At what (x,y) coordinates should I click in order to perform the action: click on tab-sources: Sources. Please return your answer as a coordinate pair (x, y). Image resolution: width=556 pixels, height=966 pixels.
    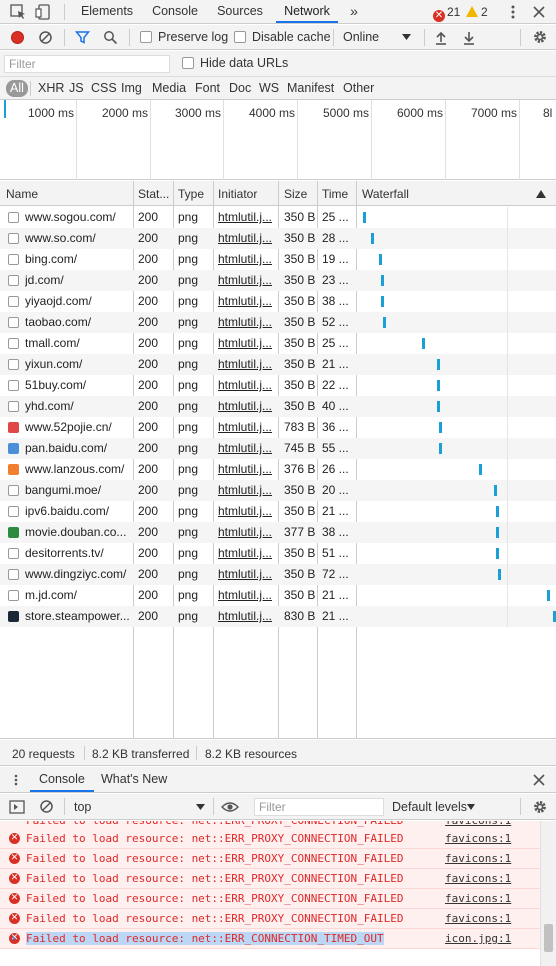
    Looking at the image, I should click on (240, 11).